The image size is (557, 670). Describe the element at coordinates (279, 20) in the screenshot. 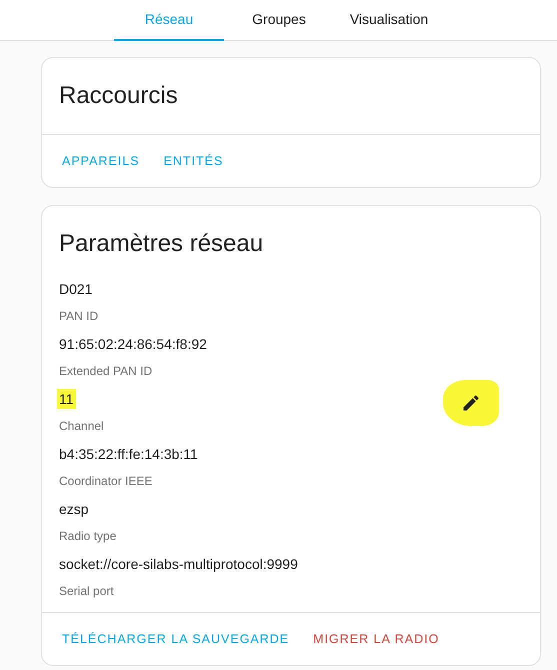

I see `tab: Groupes` at that location.